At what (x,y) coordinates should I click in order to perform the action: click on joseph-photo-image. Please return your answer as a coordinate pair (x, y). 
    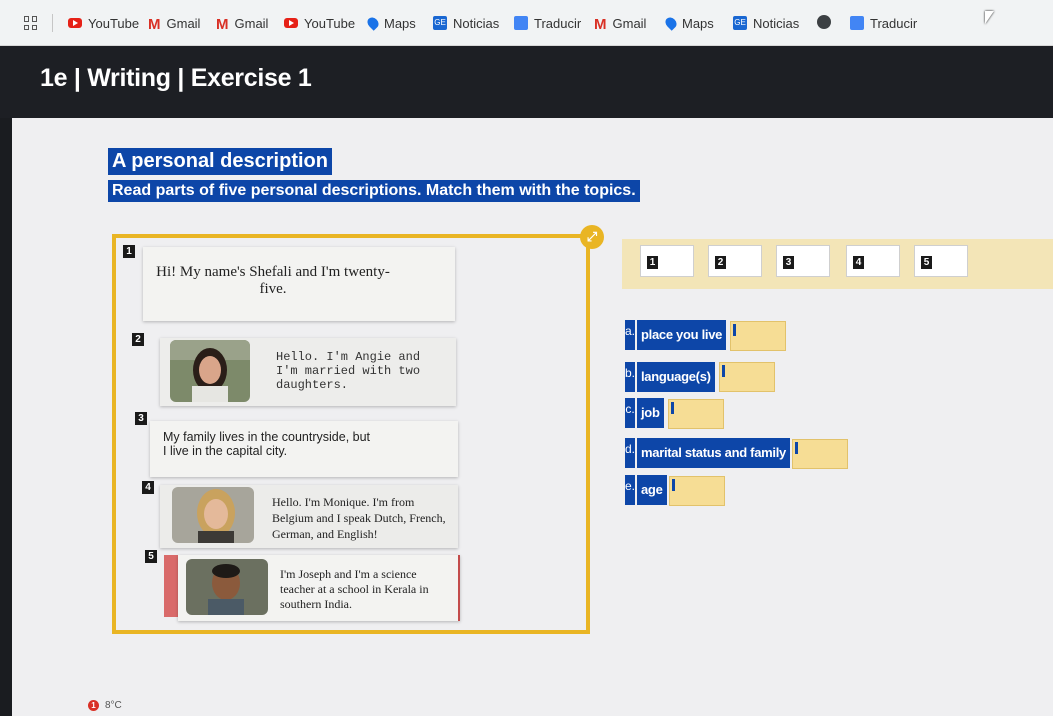
    Looking at the image, I should click on (227, 587).